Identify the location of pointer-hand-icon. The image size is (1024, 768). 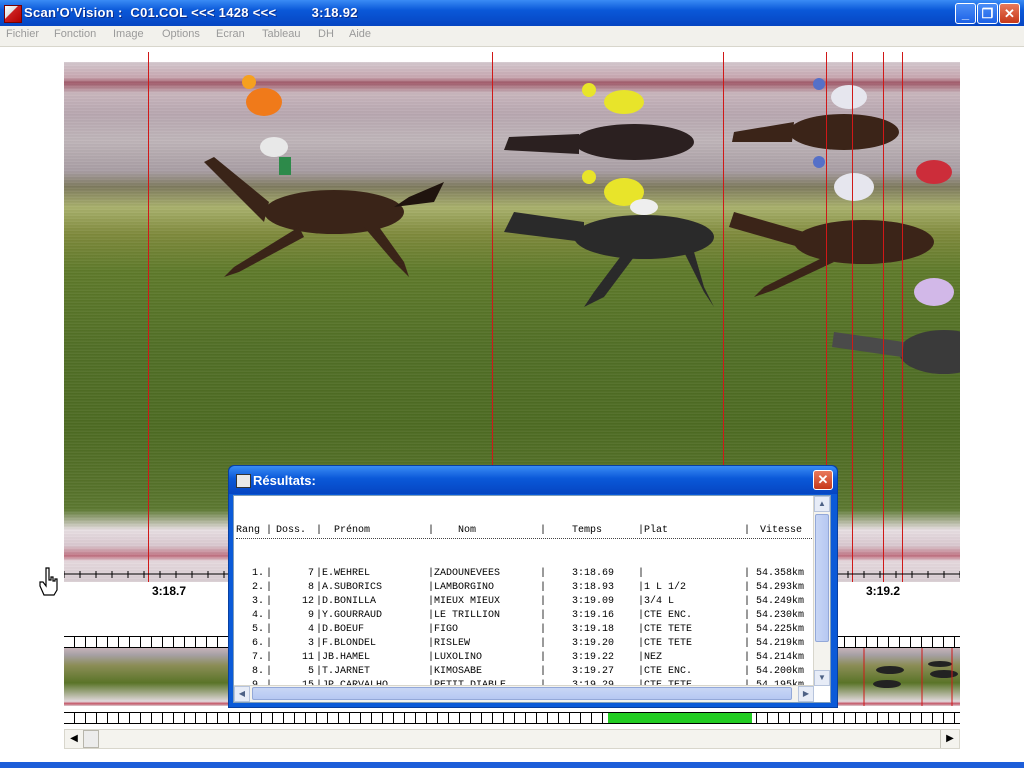
(48, 581).